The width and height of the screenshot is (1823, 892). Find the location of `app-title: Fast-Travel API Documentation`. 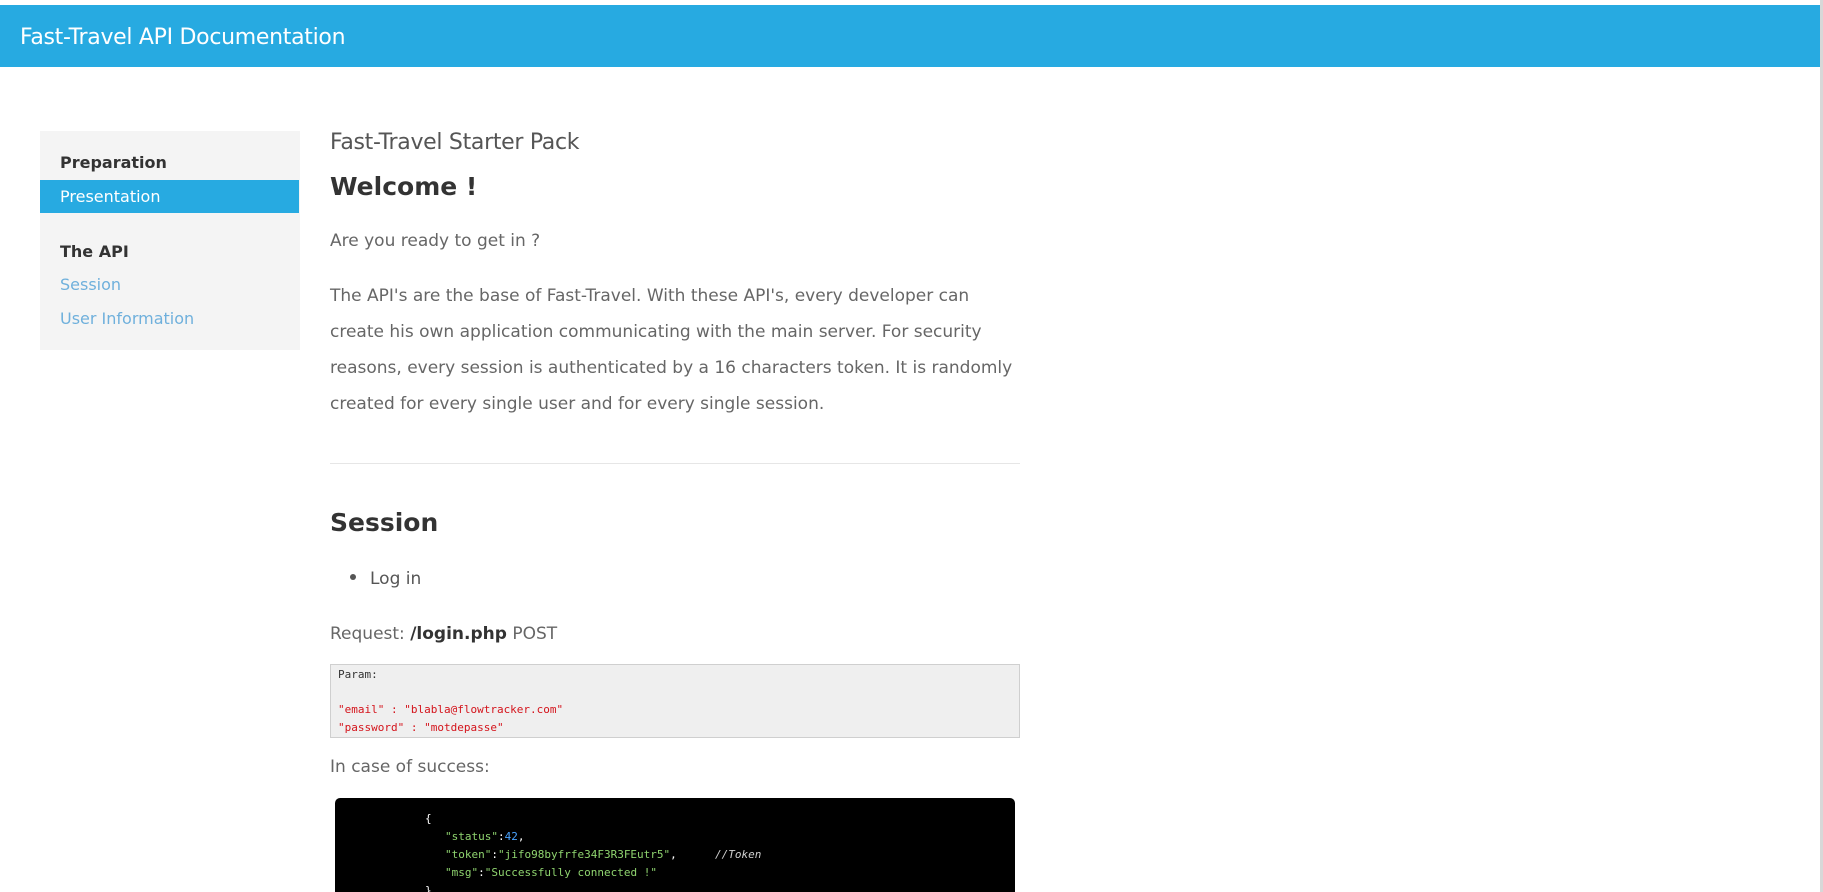

app-title: Fast-Travel API Documentation is located at coordinates (183, 37).